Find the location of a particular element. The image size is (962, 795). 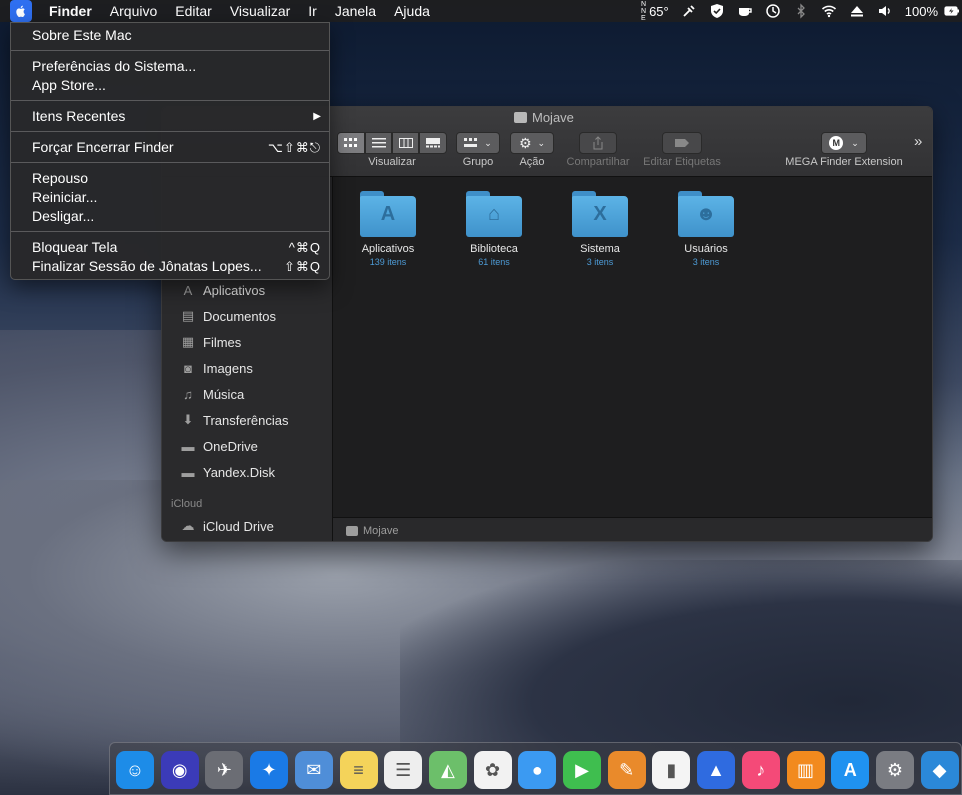

folder-aplicativos: A Aplicativos 139 itens is located at coordinates (388, 228).